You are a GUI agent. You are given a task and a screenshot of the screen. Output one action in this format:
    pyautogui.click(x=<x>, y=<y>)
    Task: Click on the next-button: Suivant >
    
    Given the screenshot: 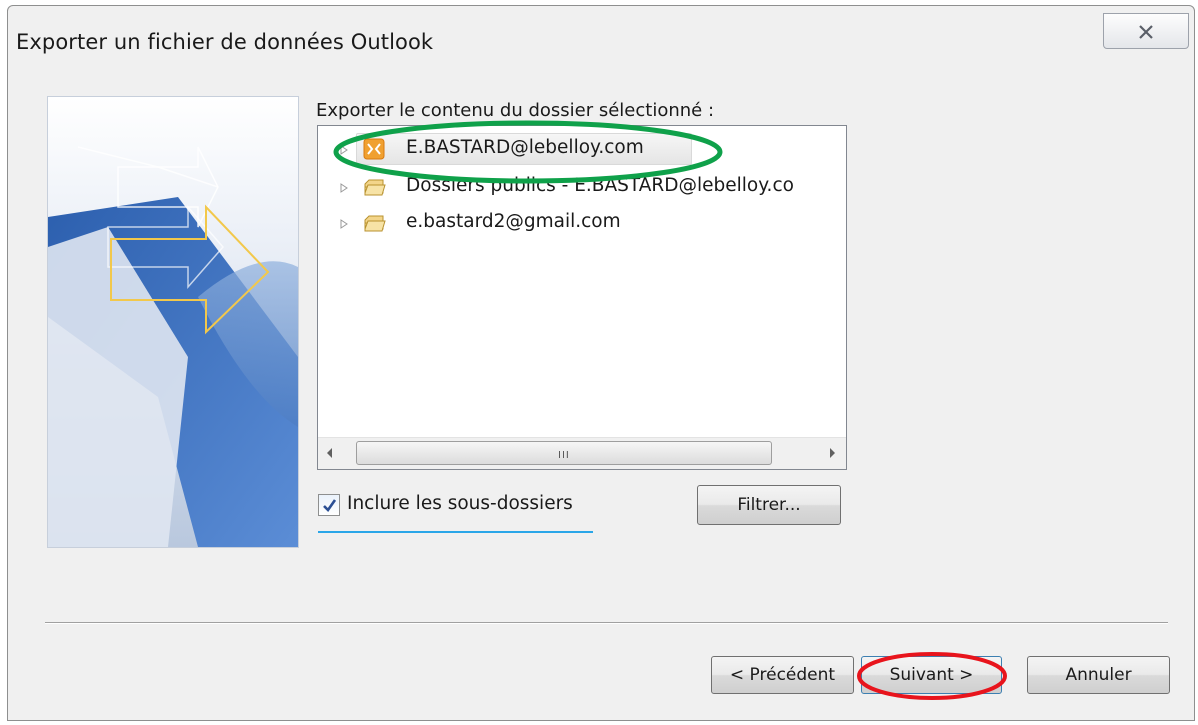 What is the action you would take?
    pyautogui.click(x=931, y=675)
    